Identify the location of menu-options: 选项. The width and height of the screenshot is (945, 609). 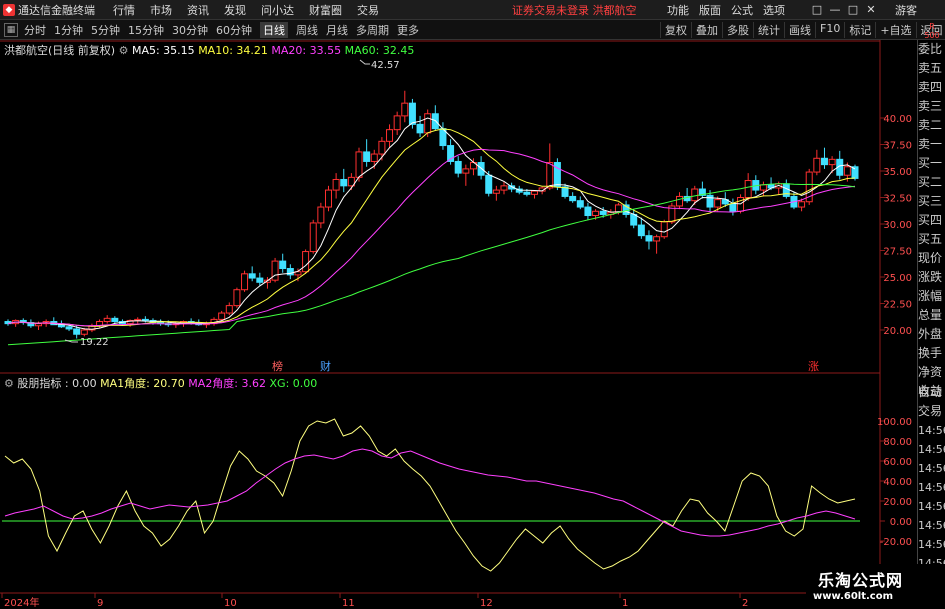
(774, 10).